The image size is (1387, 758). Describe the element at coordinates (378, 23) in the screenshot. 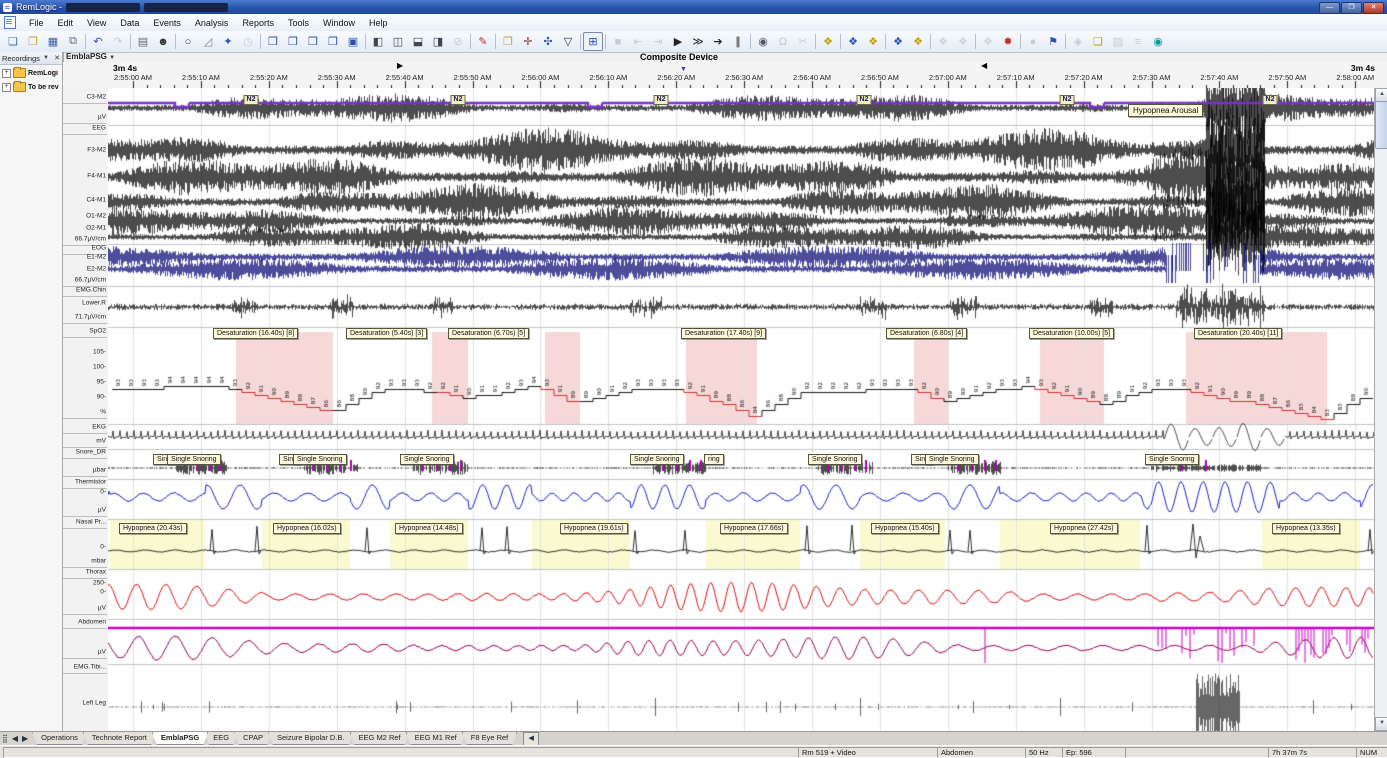

I see `menu-help: Help` at that location.